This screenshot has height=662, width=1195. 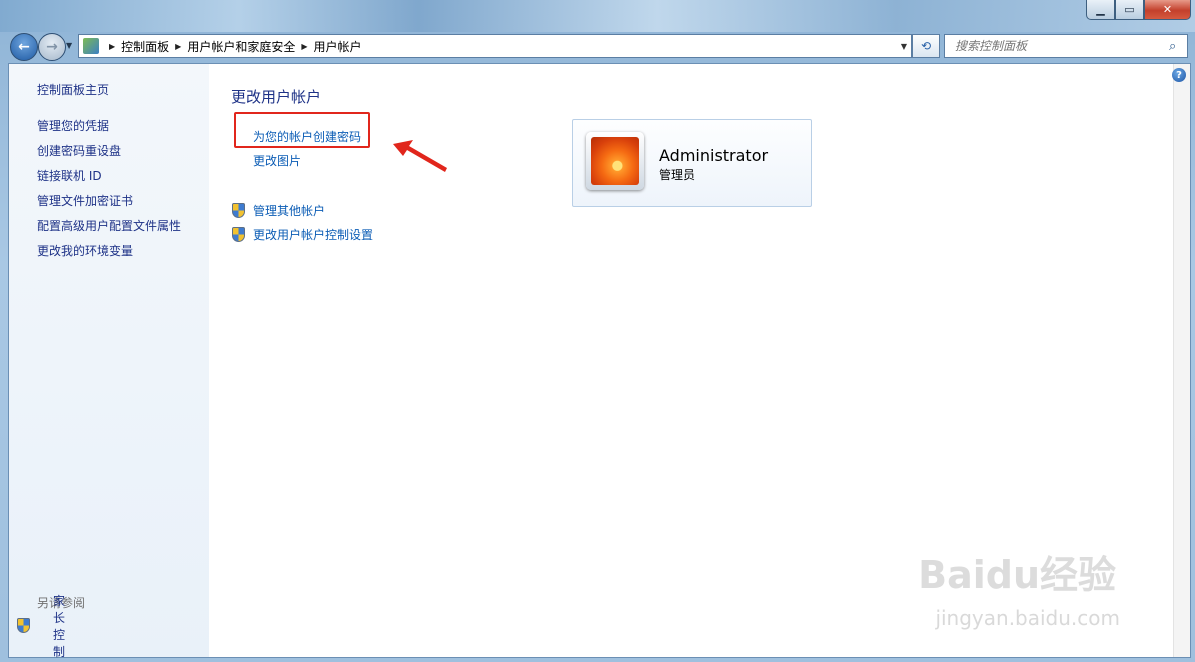 I want to click on account-tile: Administrator 管理员, so click(x=692, y=163).